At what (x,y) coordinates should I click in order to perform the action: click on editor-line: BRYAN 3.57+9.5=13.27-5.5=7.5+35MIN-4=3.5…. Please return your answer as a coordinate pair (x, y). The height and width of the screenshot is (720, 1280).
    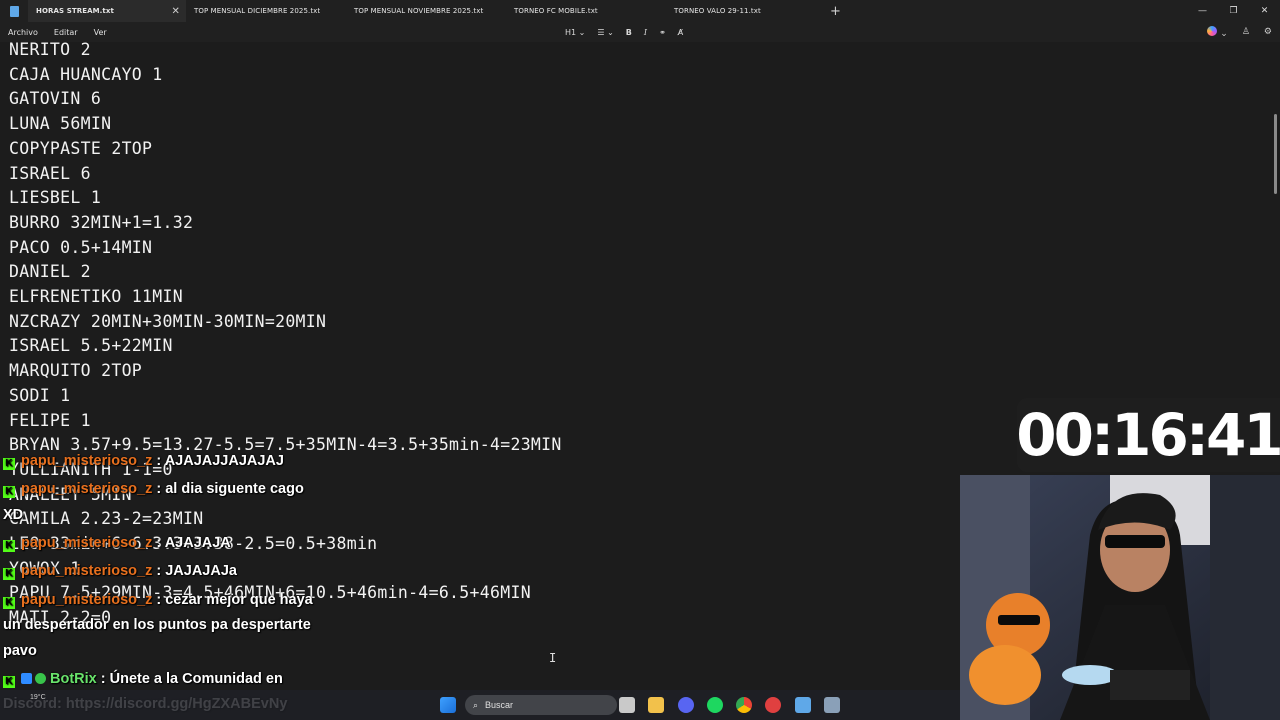
    Looking at the image, I should click on (285, 445).